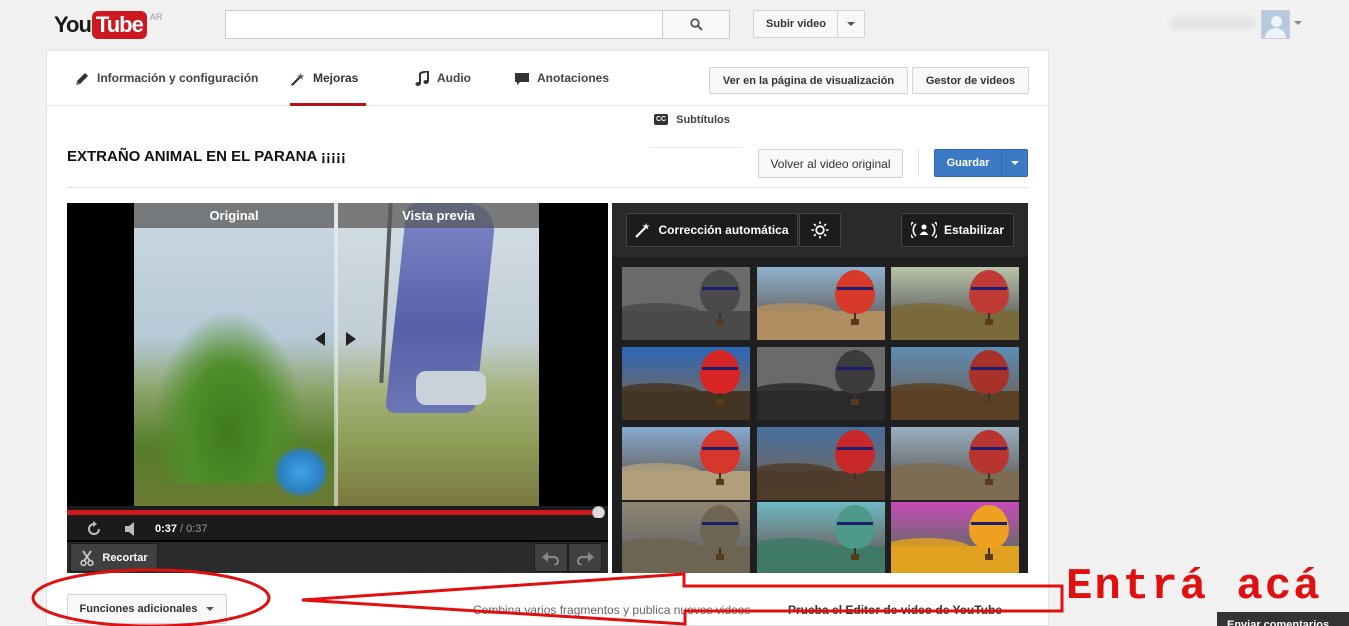 Image resolution: width=1349 pixels, height=626 pixels. I want to click on try-video-editor-link: Prueba el Editor de video de YouTube, so click(895, 610).